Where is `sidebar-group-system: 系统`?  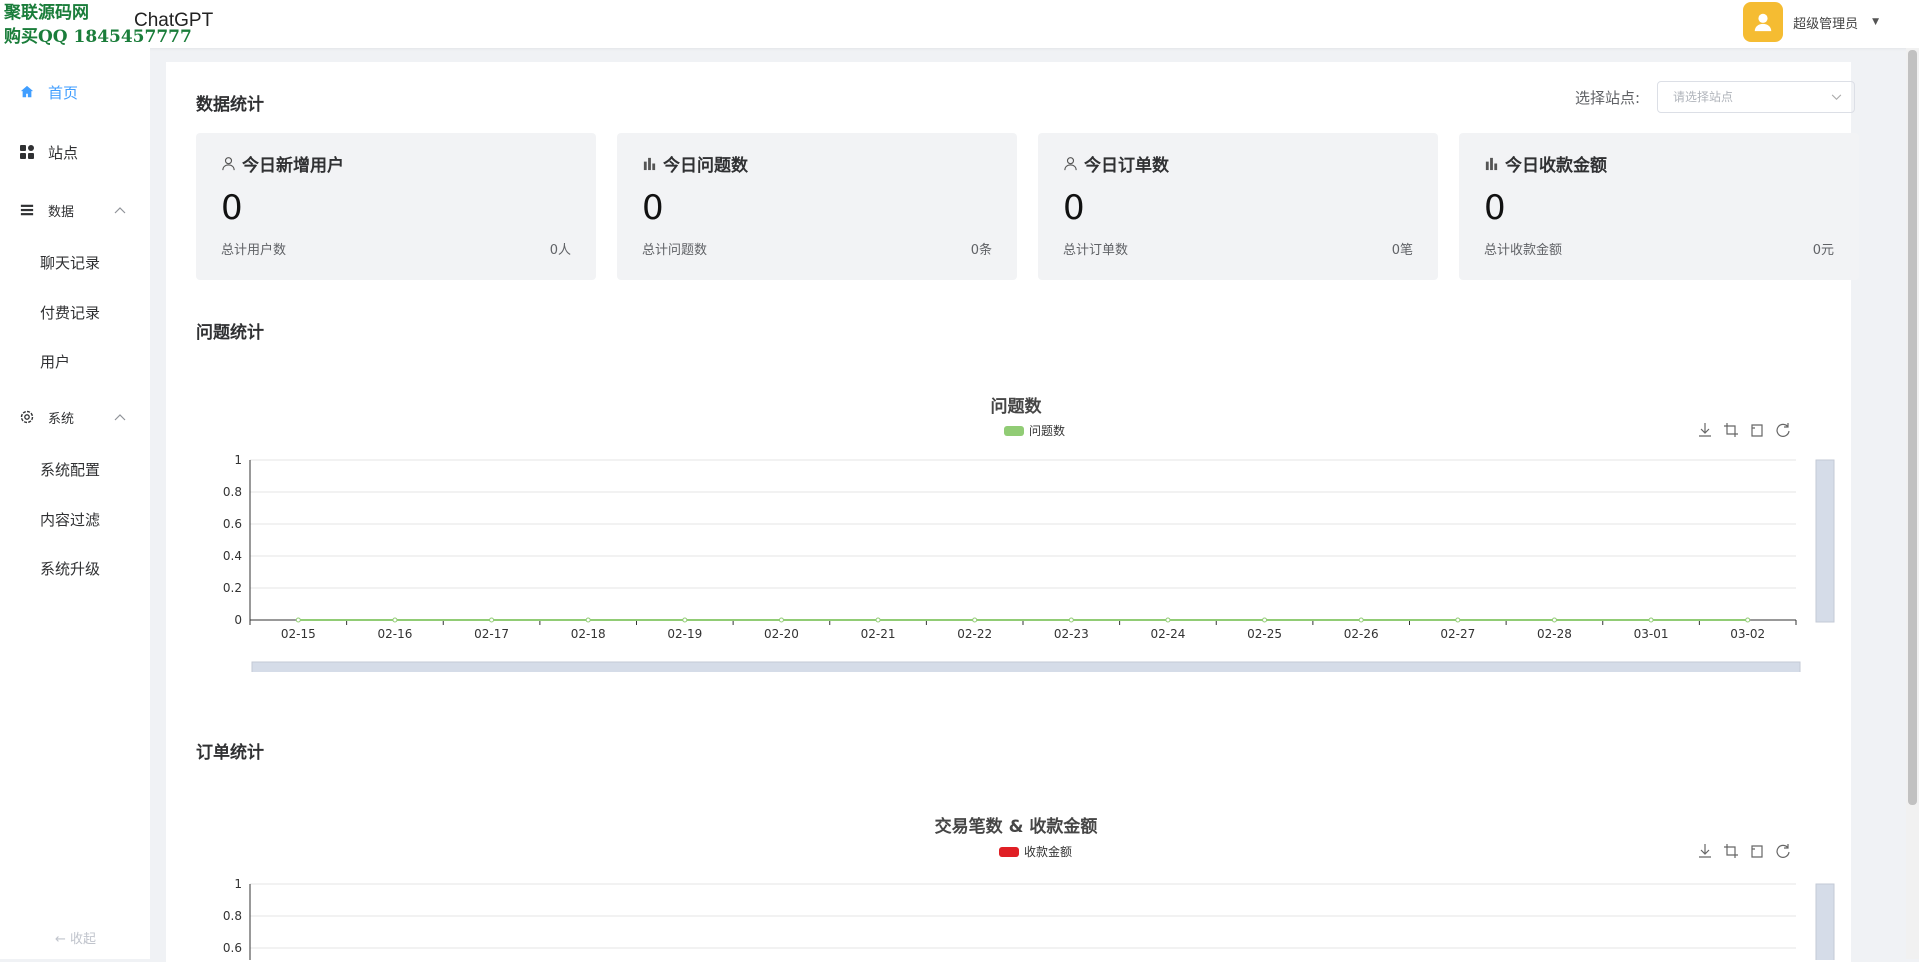 sidebar-group-system: 系统 is located at coordinates (75, 417).